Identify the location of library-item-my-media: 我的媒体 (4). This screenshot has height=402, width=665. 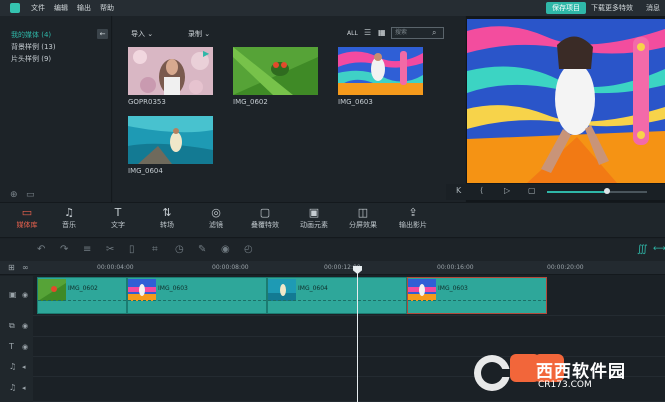
(31, 35).